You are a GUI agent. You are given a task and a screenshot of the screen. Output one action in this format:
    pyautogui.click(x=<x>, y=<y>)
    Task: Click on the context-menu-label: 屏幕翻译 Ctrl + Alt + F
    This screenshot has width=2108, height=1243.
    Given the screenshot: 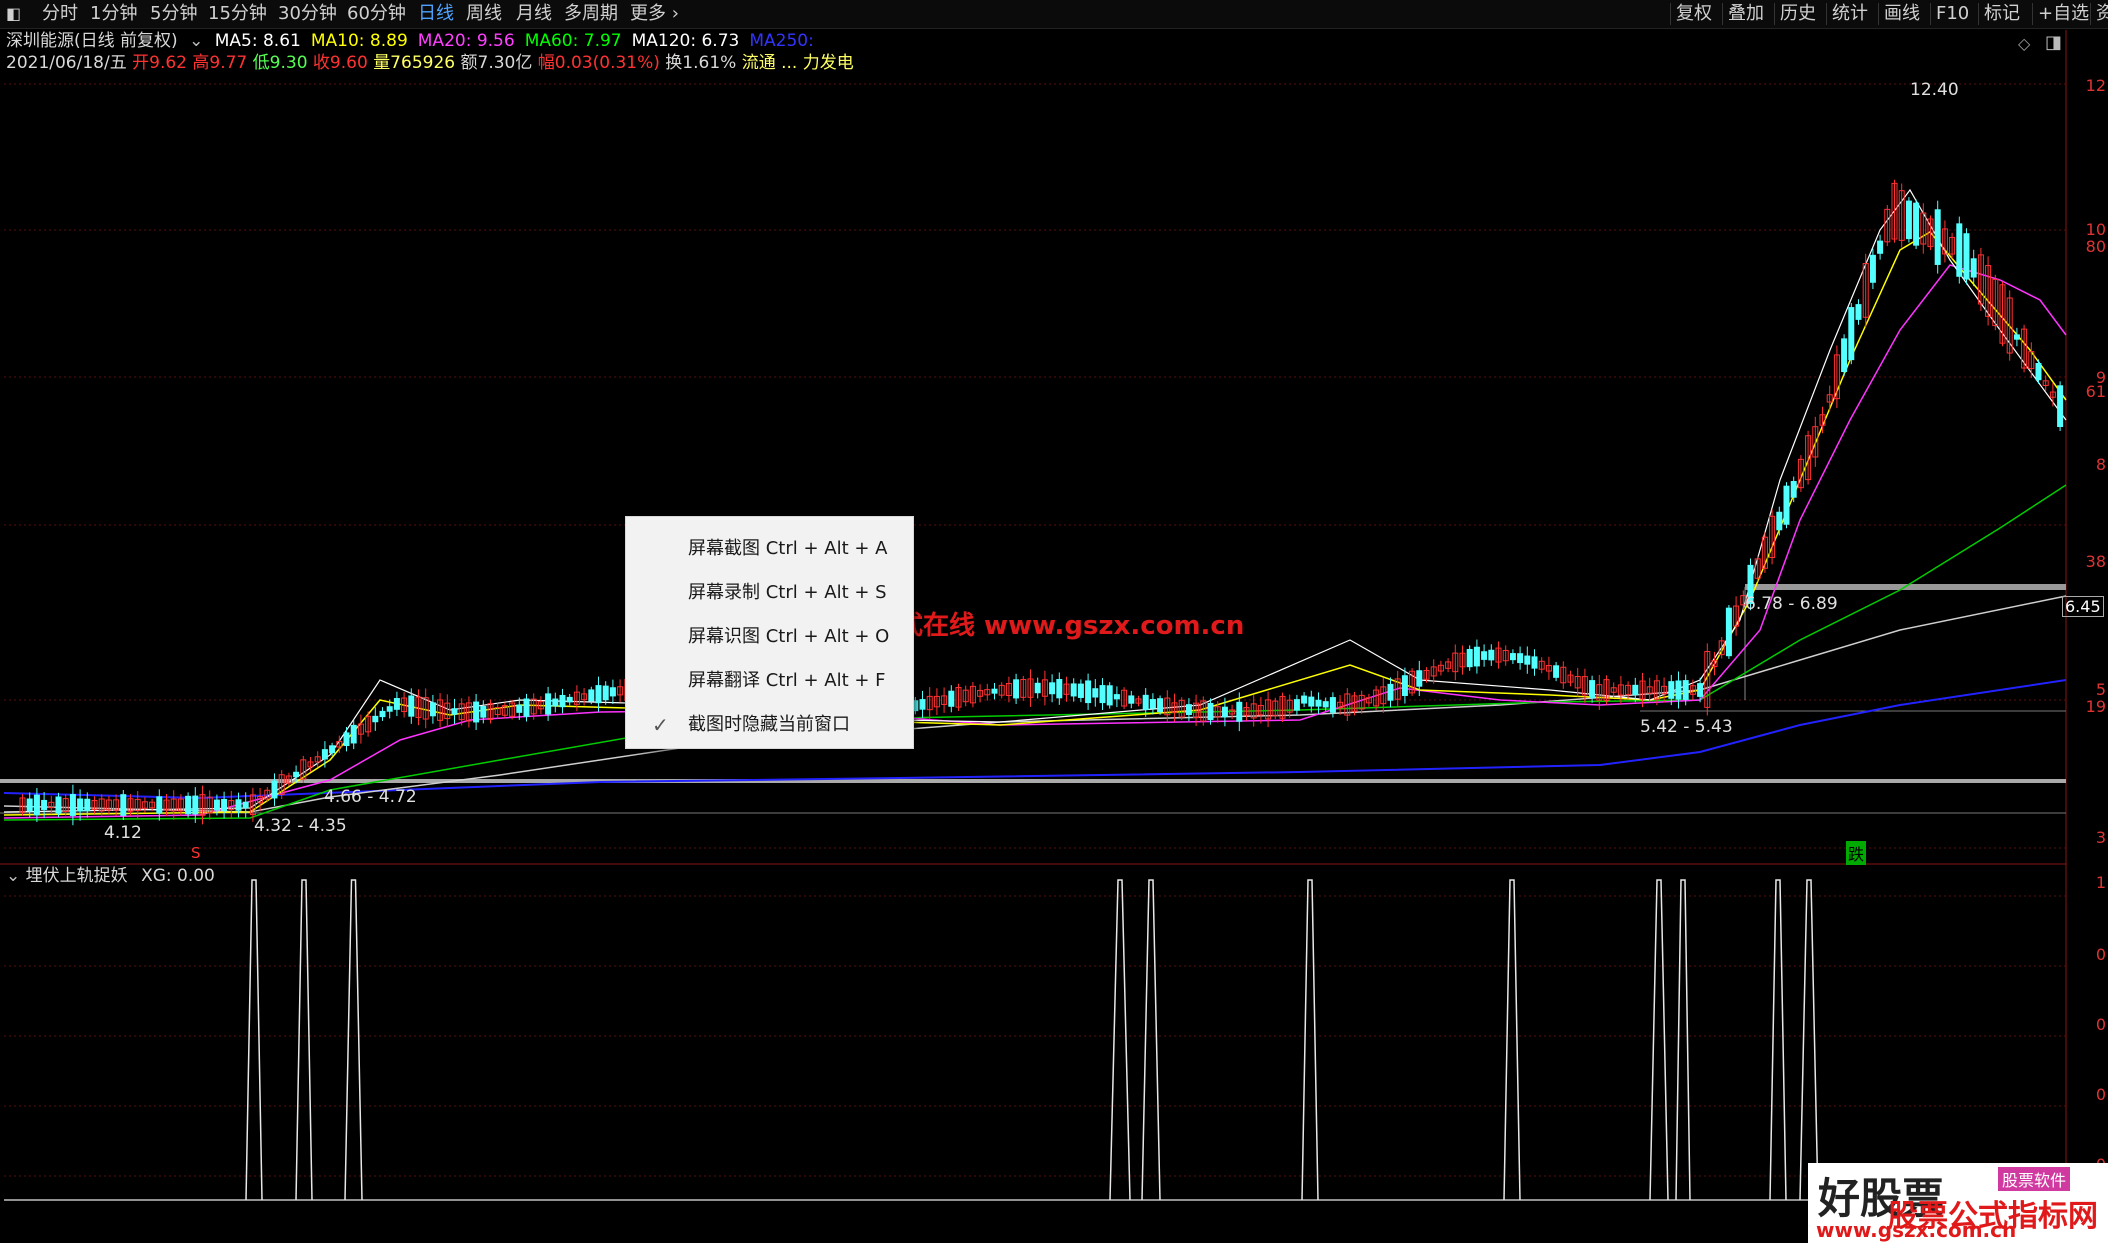 What is the action you would take?
    pyautogui.click(x=787, y=680)
    